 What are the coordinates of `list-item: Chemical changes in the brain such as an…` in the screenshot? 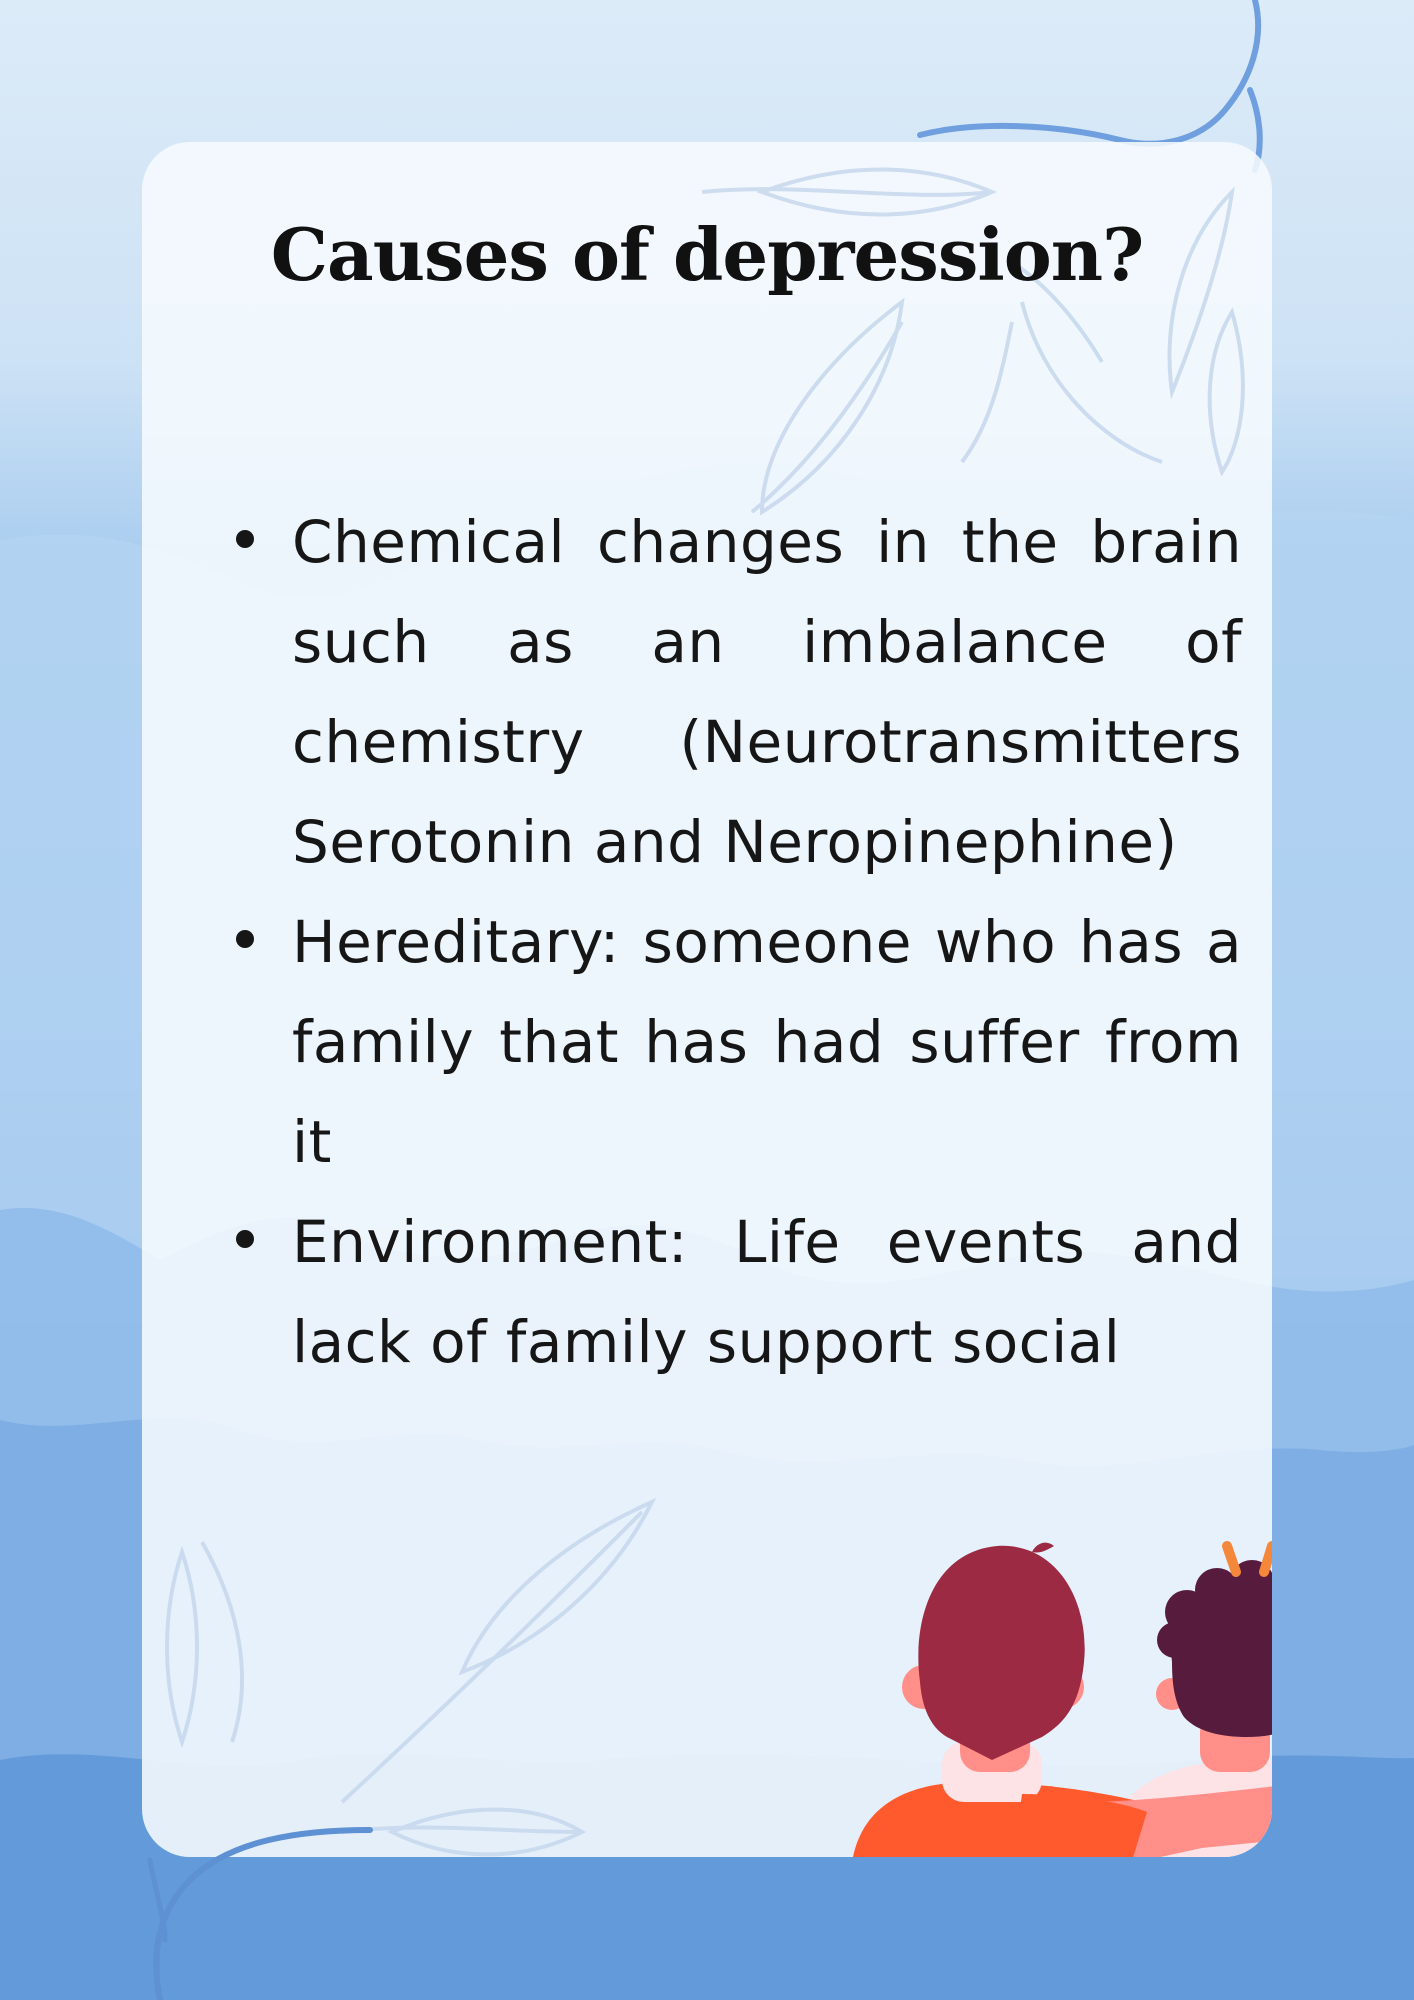 It's located at (739, 692).